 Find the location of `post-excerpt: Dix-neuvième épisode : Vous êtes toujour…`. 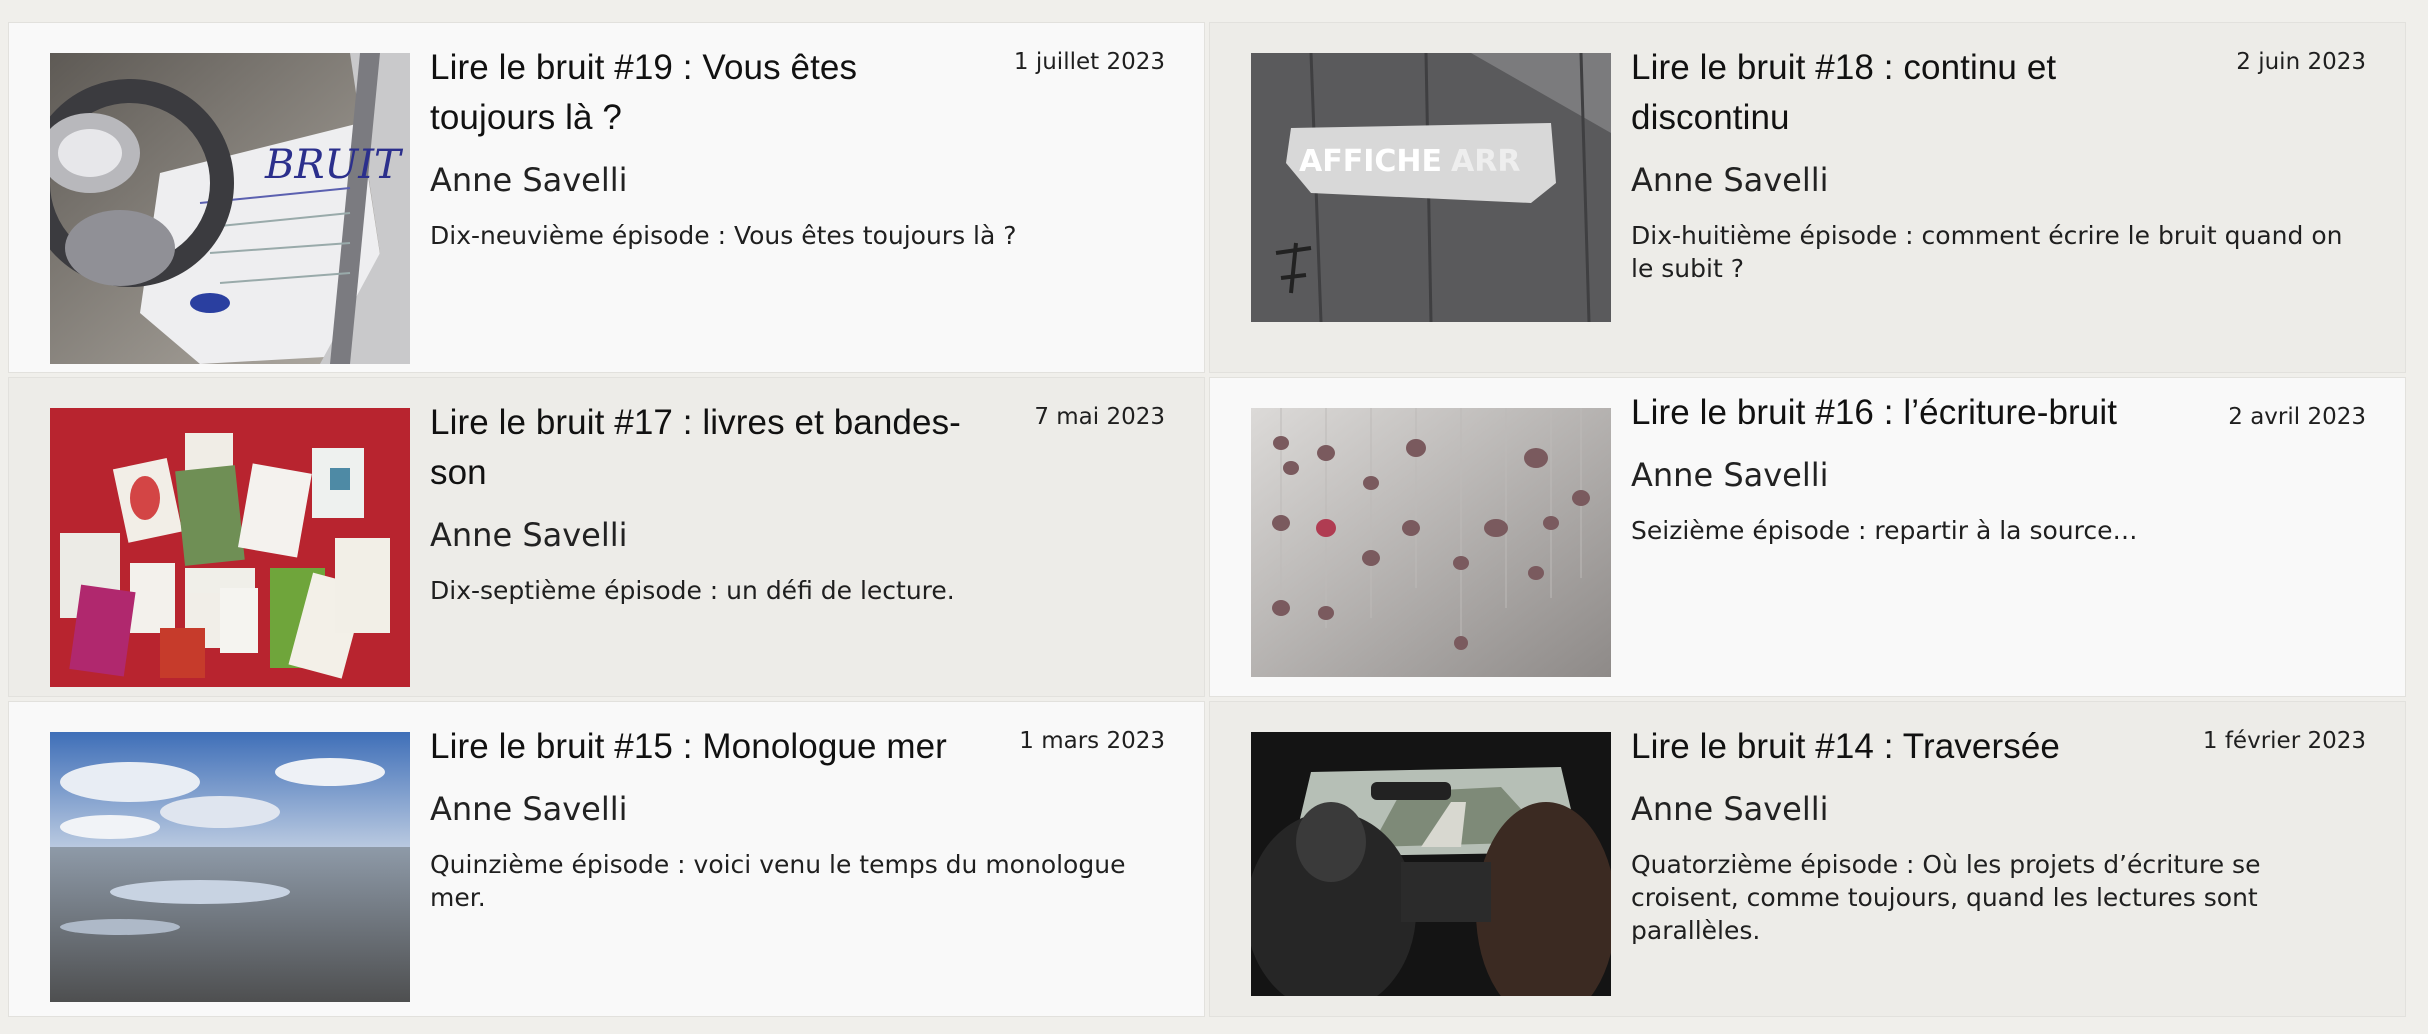

post-excerpt: Dix-neuvième épisode : Vous êtes toujour… is located at coordinates (723, 235).